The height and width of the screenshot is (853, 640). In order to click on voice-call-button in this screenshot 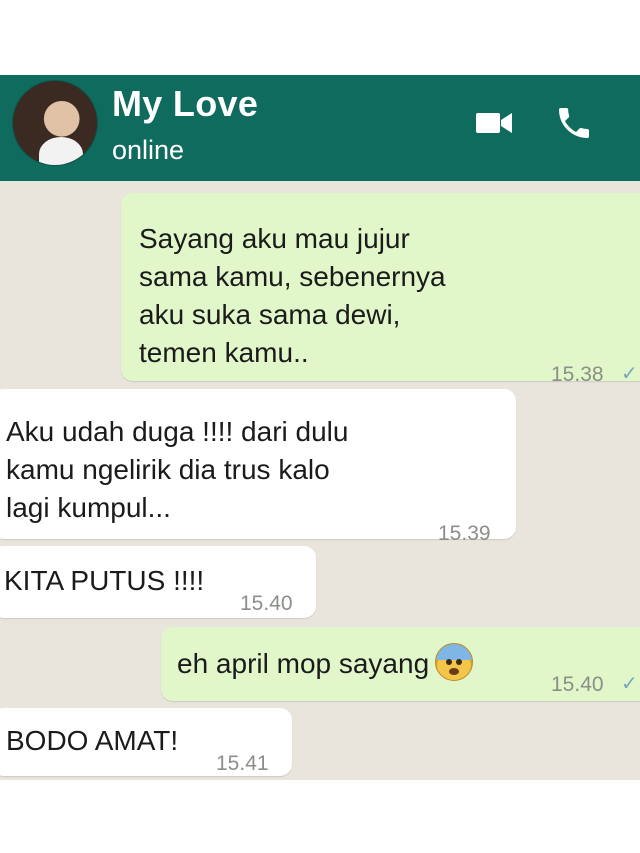, I will do `click(574, 123)`.